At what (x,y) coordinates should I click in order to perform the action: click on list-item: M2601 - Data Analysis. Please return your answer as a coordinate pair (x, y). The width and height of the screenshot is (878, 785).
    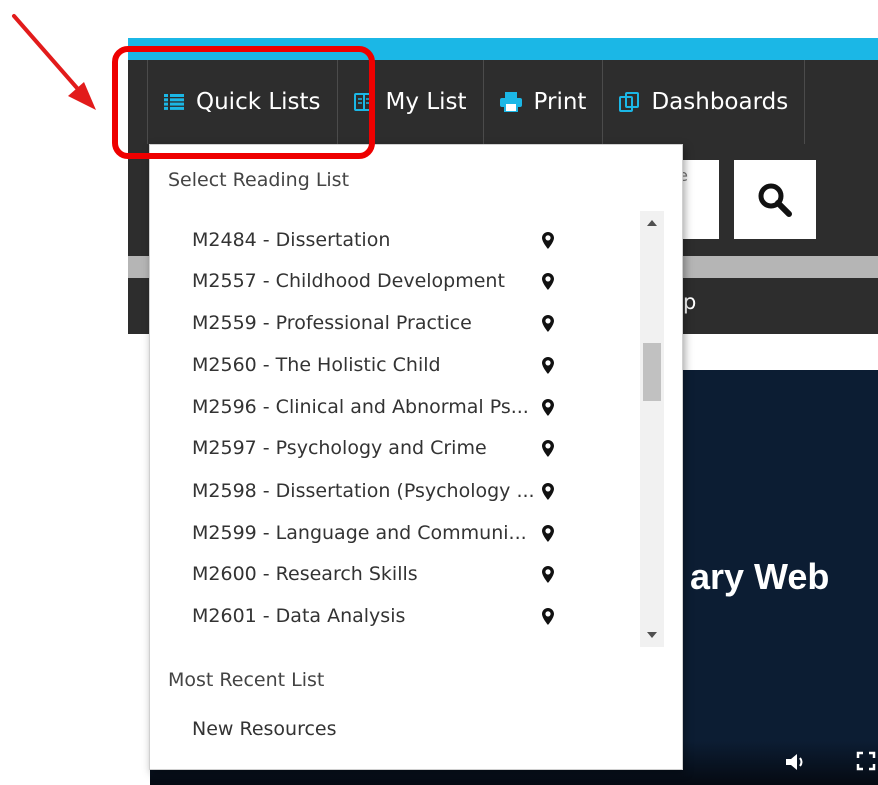
    Looking at the image, I should click on (400, 616).